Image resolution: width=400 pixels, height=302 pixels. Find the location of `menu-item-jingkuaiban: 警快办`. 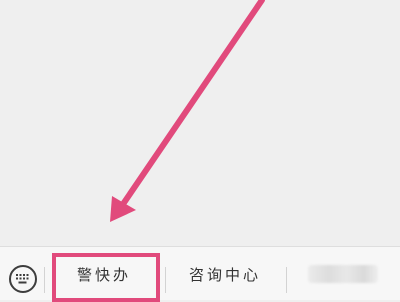

menu-item-jingkuaiban: 警快办 is located at coordinates (104, 274).